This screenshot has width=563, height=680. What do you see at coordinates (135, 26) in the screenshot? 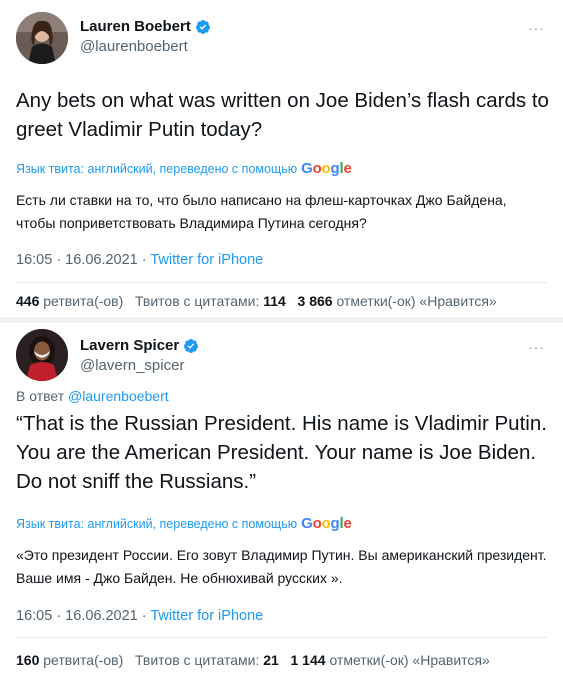
I see `display-name: Lauren Boebert` at bounding box center [135, 26].